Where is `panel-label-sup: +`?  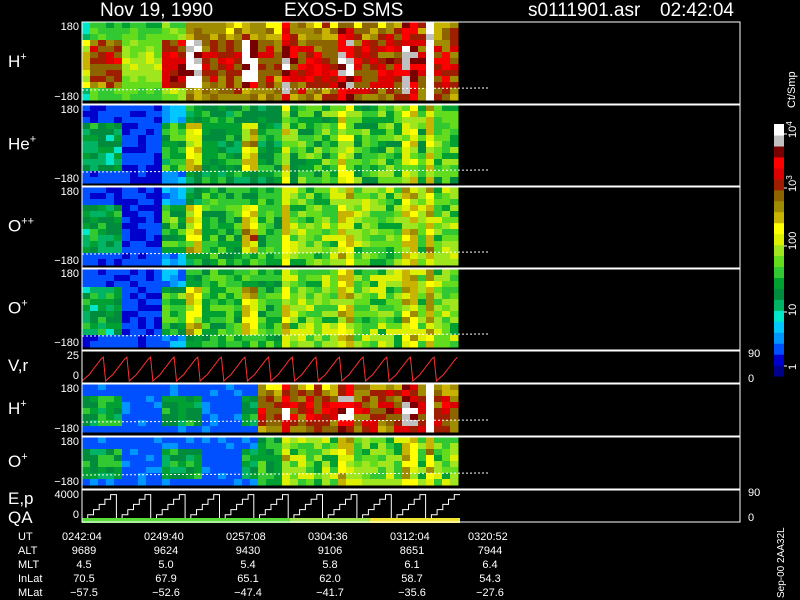
panel-label-sup: + is located at coordinates (23, 57).